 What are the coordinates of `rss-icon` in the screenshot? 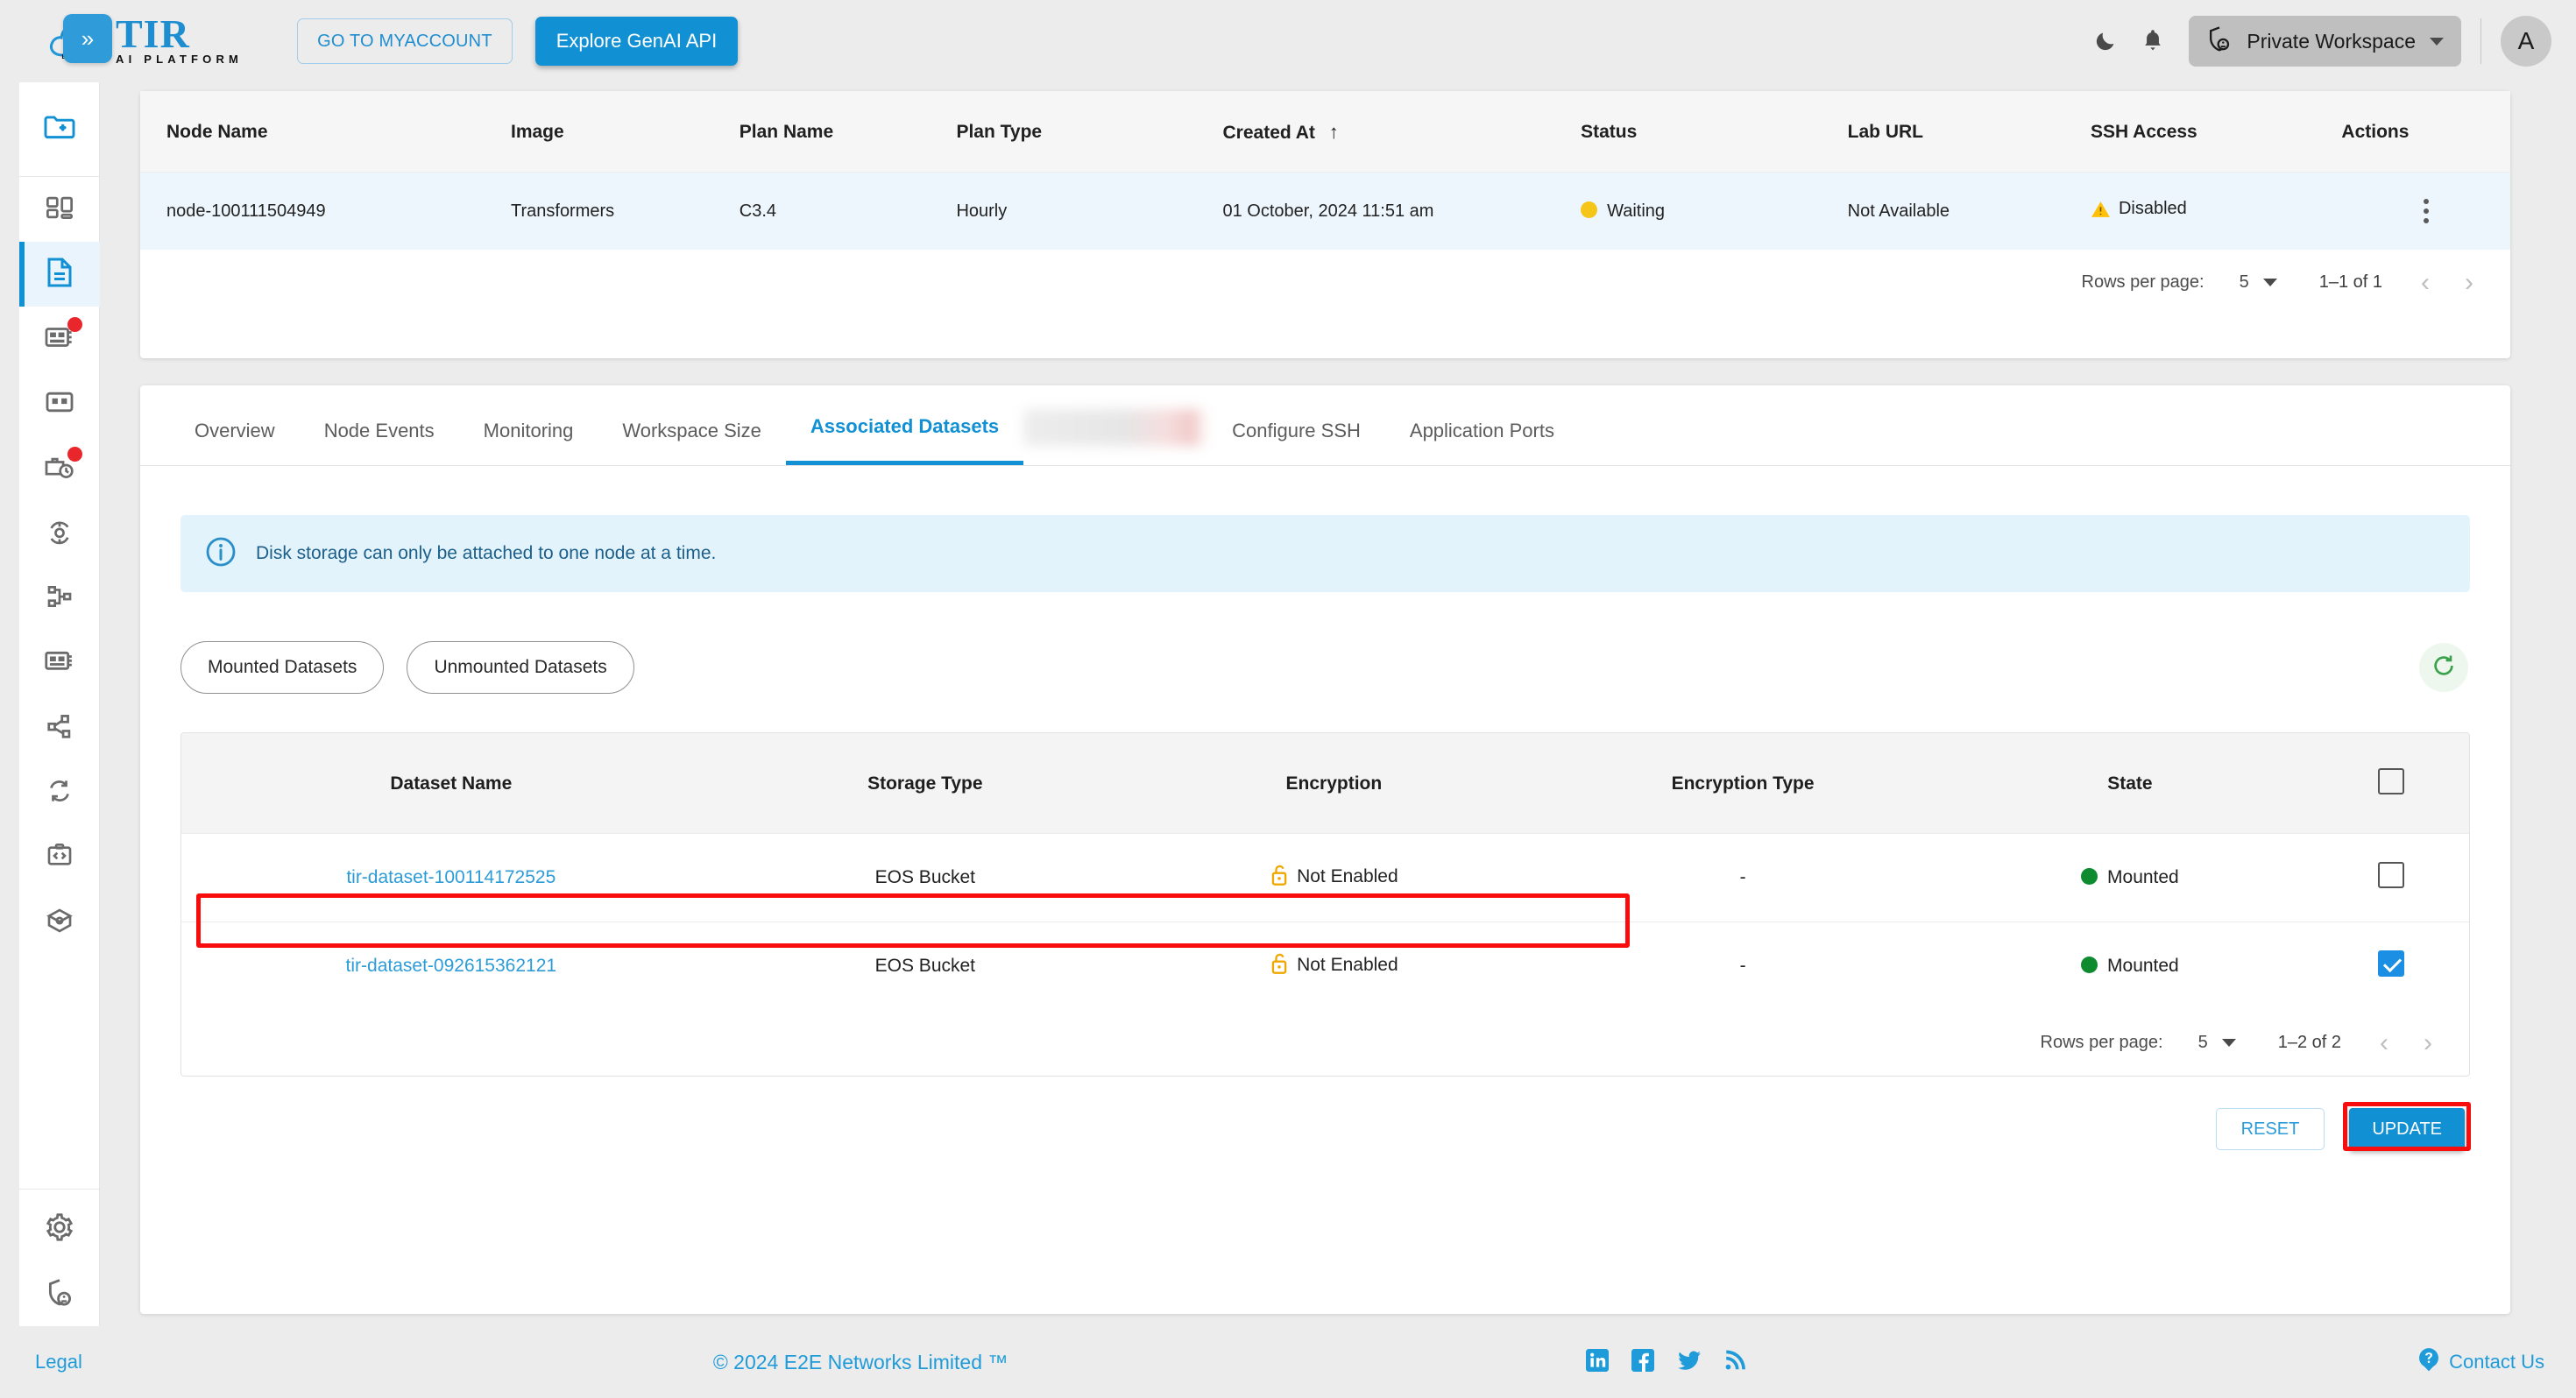 It's located at (1735, 1362).